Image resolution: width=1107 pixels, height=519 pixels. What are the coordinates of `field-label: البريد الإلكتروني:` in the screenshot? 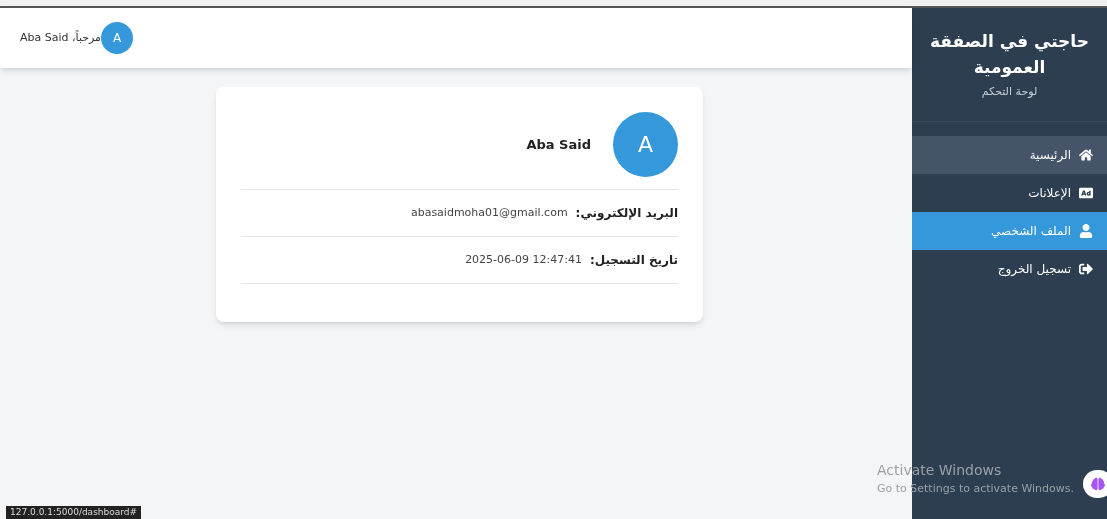 It's located at (626, 213).